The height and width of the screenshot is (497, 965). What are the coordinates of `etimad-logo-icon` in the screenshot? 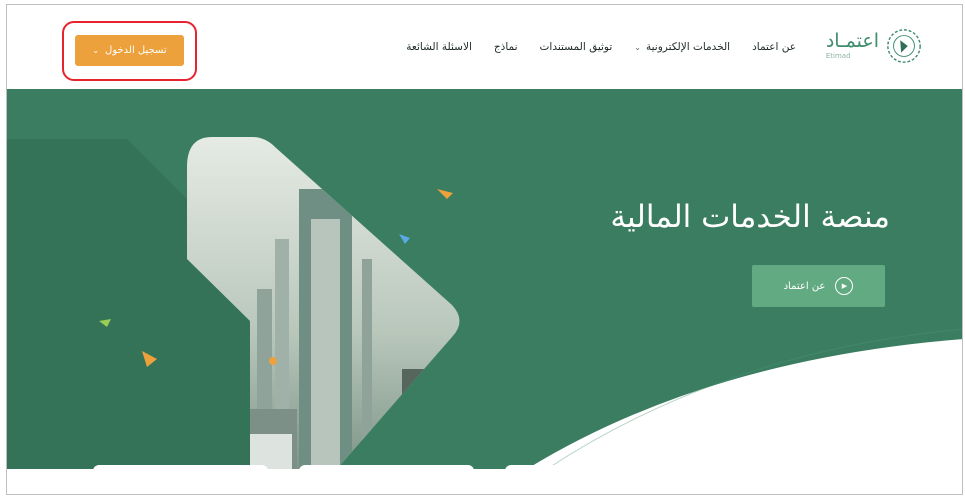 It's located at (904, 46).